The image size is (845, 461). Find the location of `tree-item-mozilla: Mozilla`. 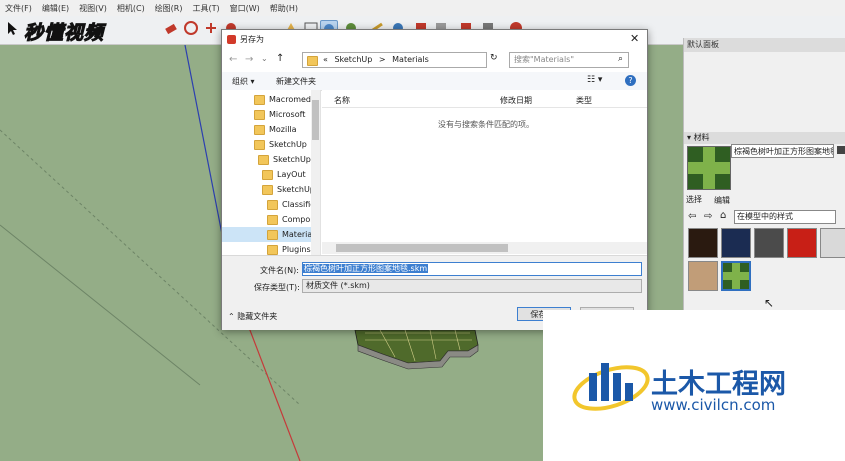

tree-item-mozilla: Mozilla is located at coordinates (275, 129).